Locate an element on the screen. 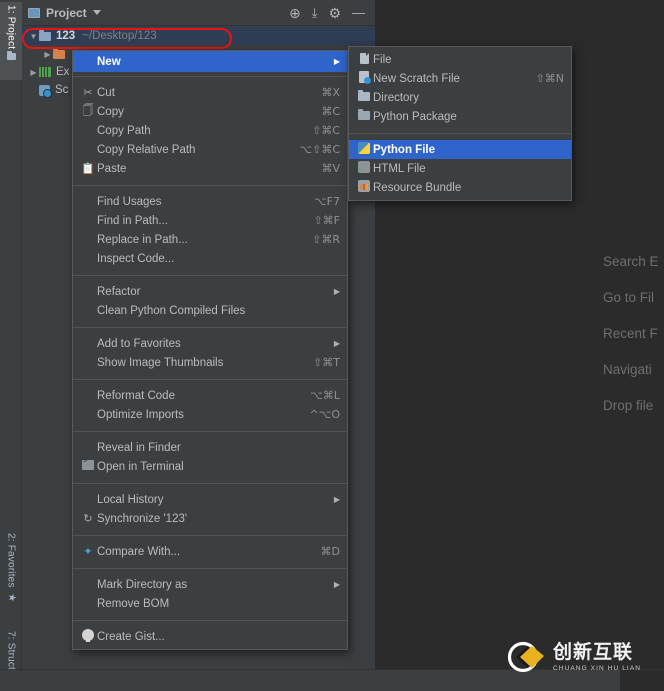  sidebar-item-project: 1: Project is located at coordinates (11, 41).